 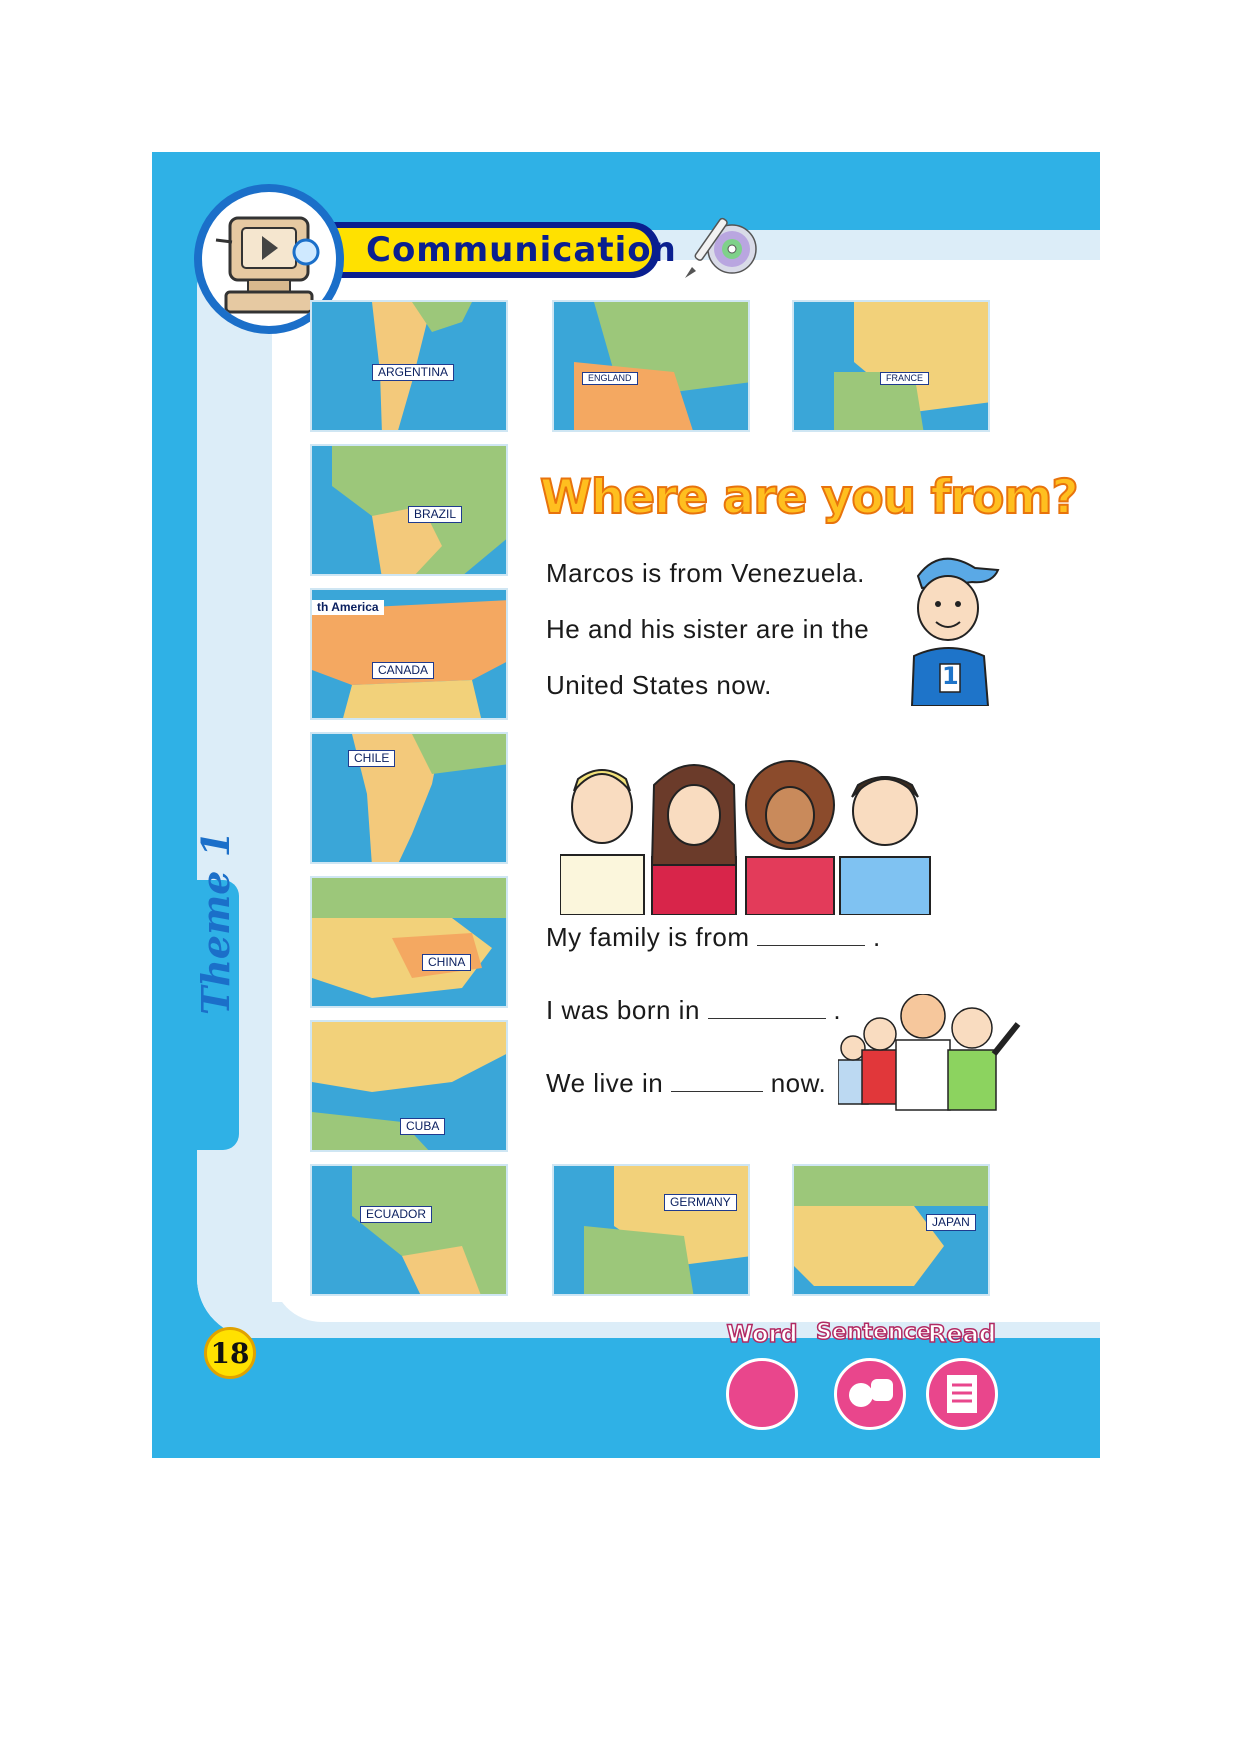 I want to click on fill-prompt: I was born in, so click(x=623, y=1010).